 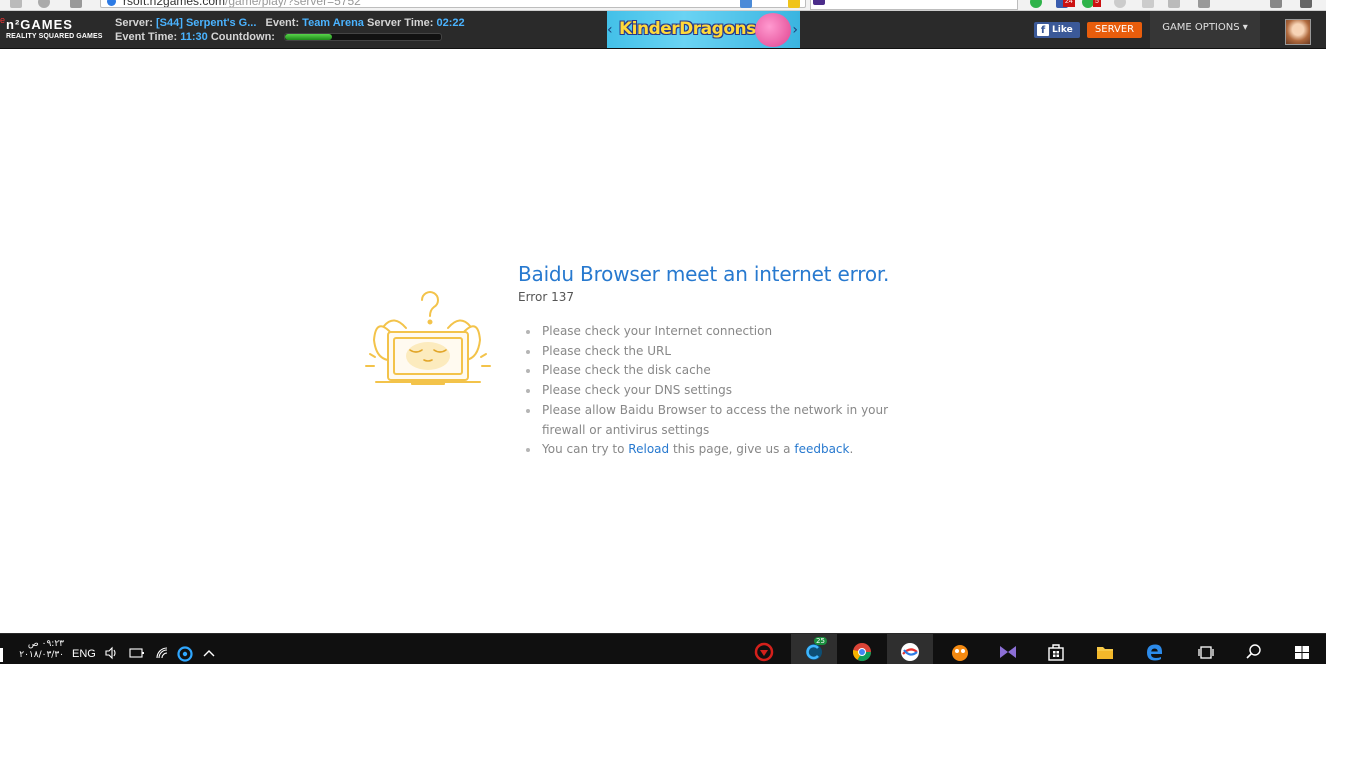 I want to click on star-icon, so click(x=794, y=4).